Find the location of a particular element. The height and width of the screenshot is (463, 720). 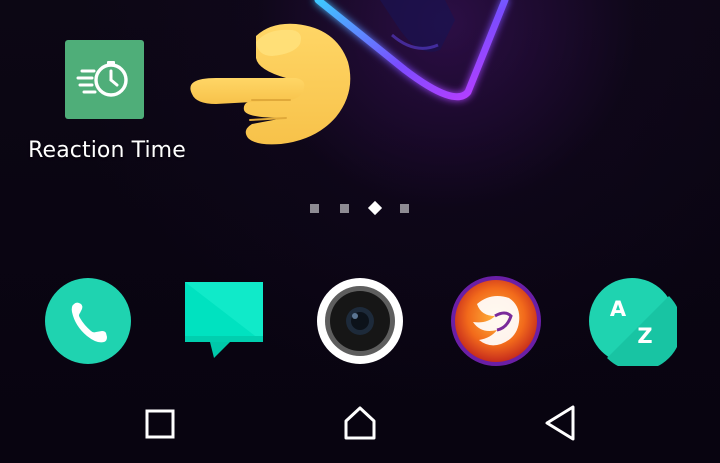

phoenix-browser-icon is located at coordinates (496, 321).